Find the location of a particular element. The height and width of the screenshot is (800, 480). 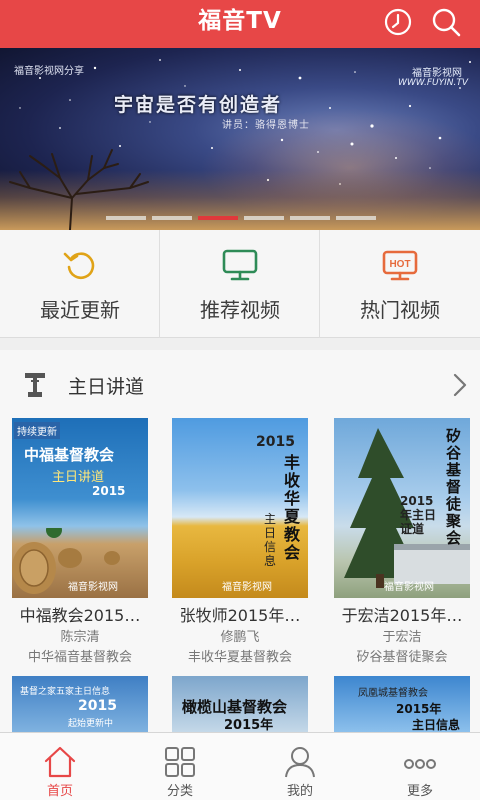

quick-recommended: 推荐视频 is located at coordinates (240, 284).